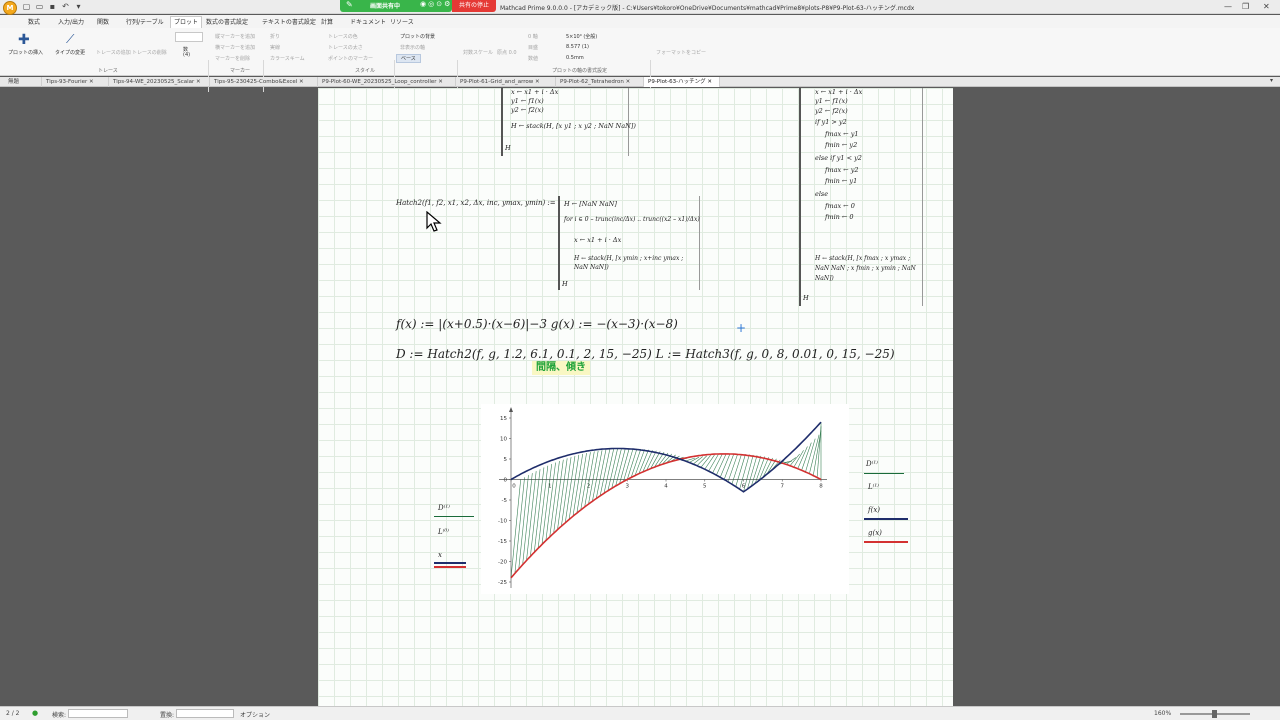 The height and width of the screenshot is (720, 1280). What do you see at coordinates (873, 487) in the screenshot?
I see `legend-right-l: L⁽¹⁾` at bounding box center [873, 487].